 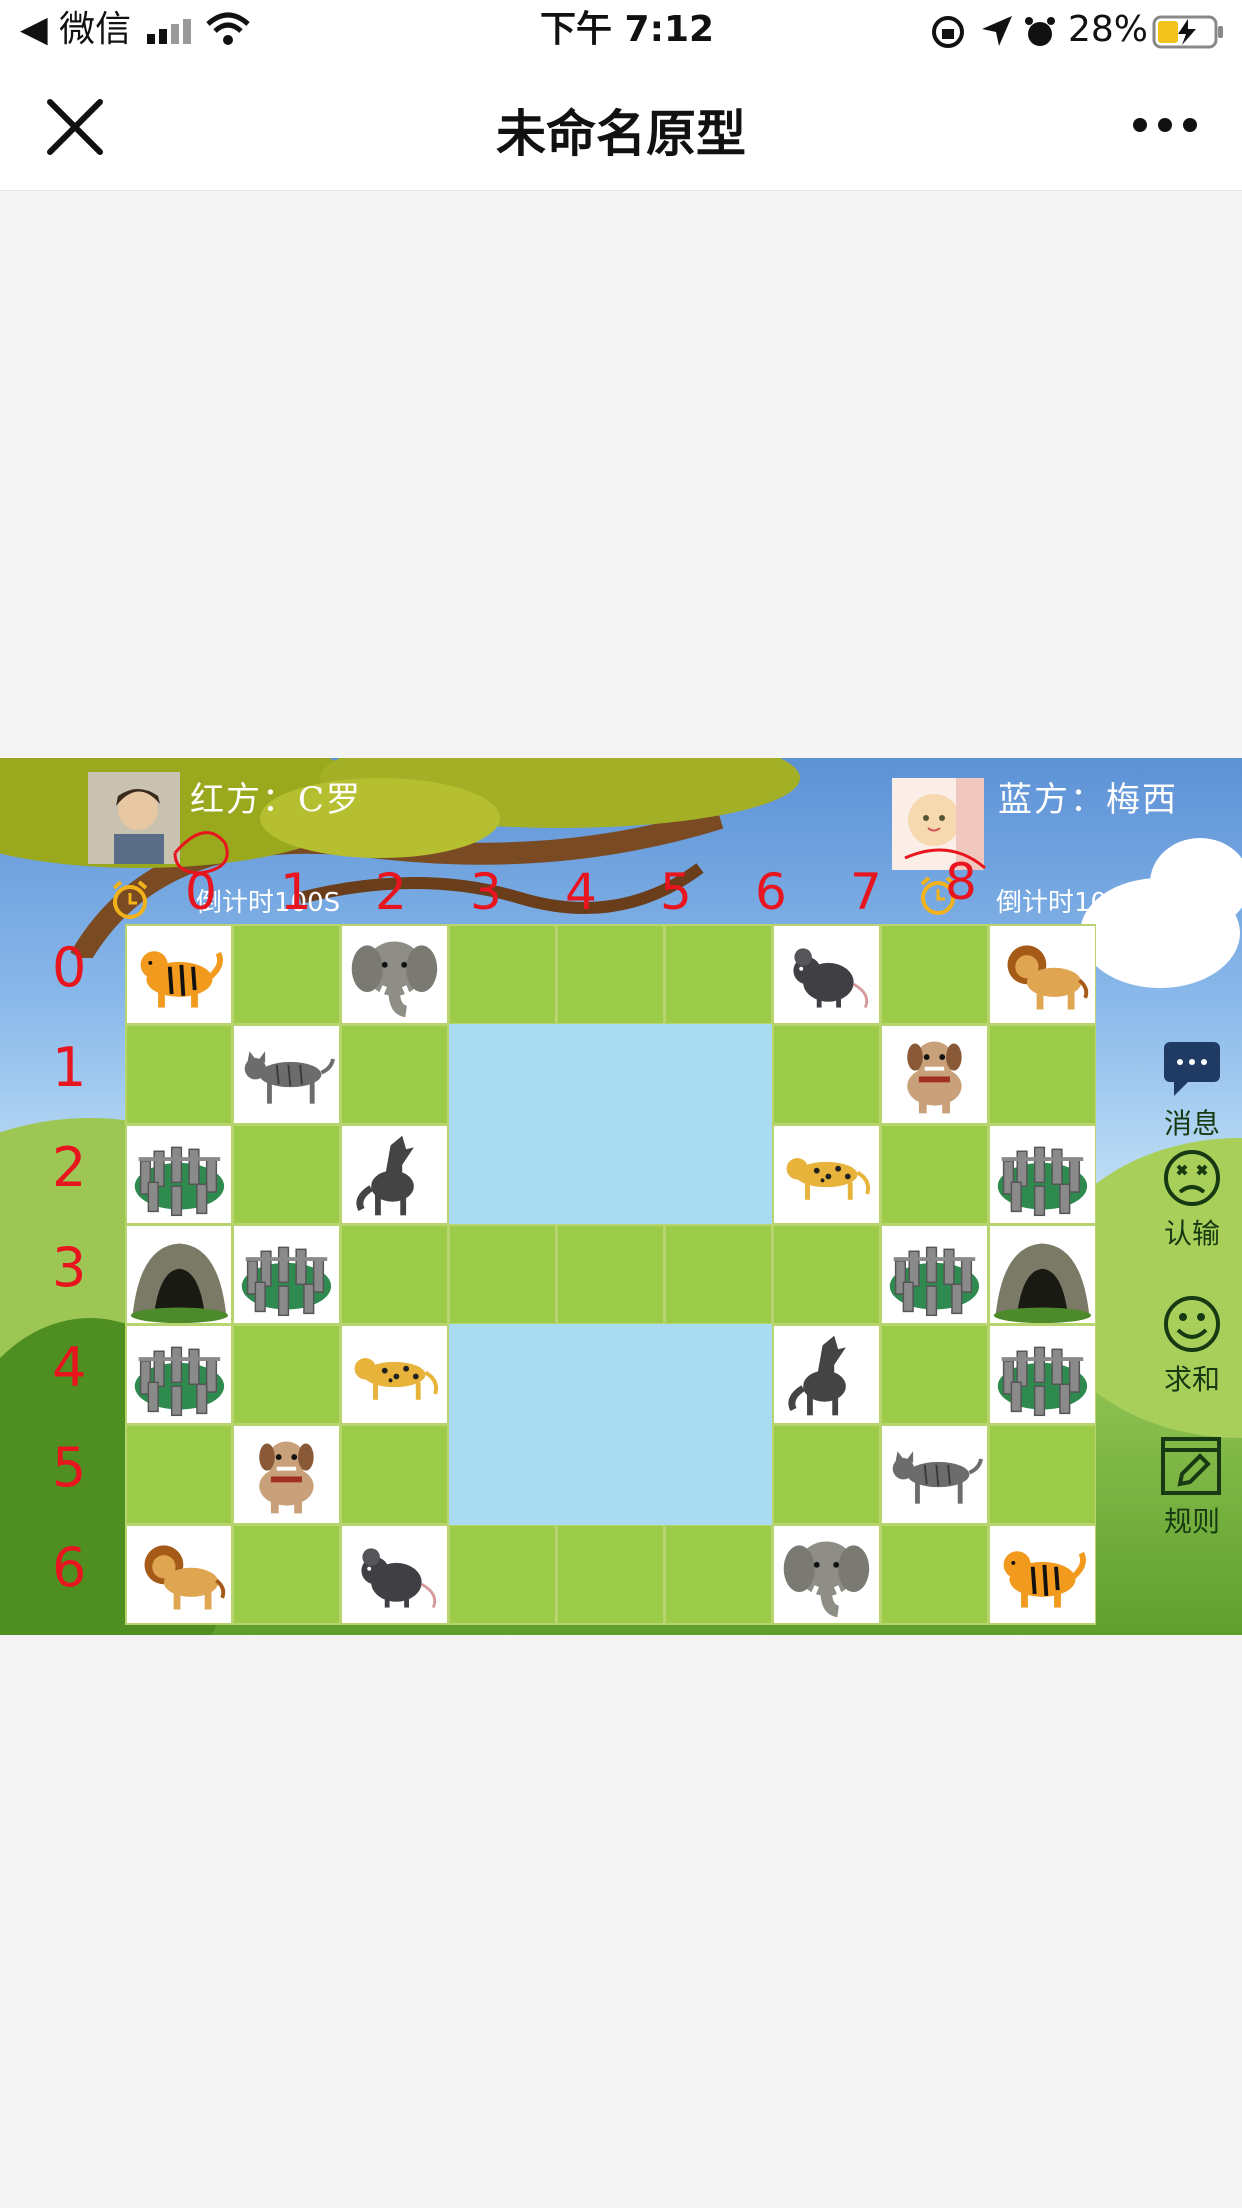 I want to click on location-icon, so click(x=997, y=33).